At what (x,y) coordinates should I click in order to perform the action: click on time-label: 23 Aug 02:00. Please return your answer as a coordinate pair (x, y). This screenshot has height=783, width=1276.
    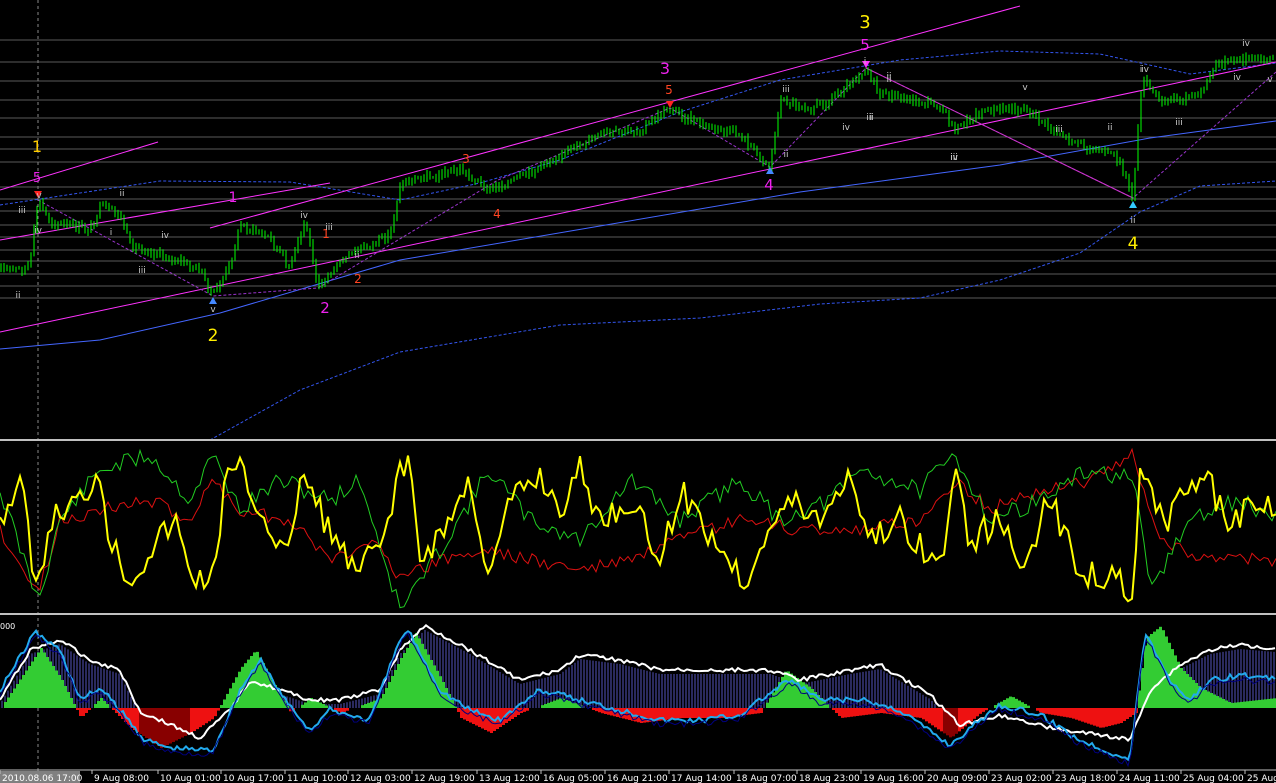
    Looking at the image, I should click on (1021, 778).